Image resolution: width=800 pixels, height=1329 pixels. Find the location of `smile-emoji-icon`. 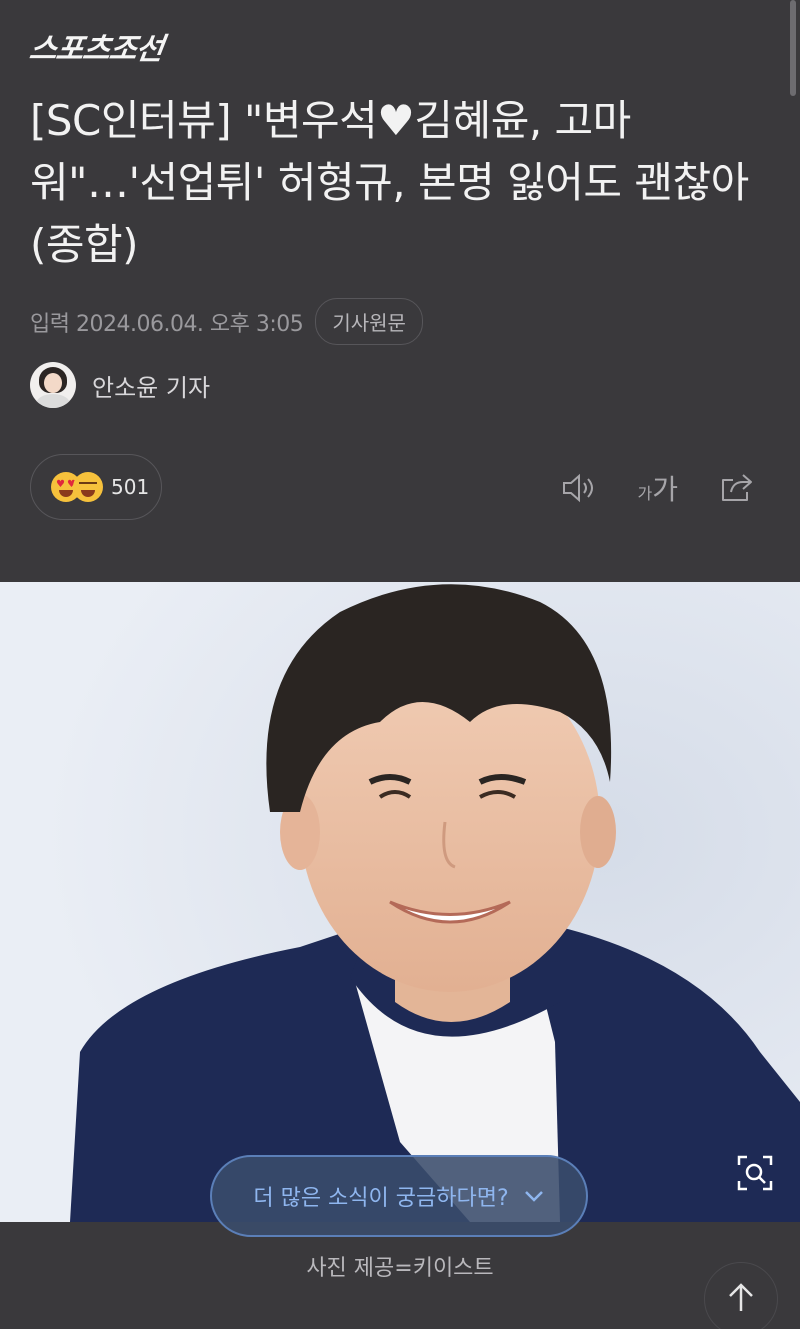

smile-emoji-icon is located at coordinates (88, 487).